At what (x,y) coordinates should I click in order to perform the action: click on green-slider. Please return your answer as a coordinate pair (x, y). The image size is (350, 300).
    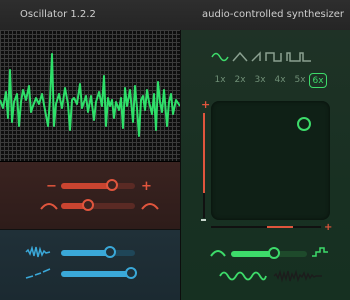
    Looking at the image, I should click on (269, 253).